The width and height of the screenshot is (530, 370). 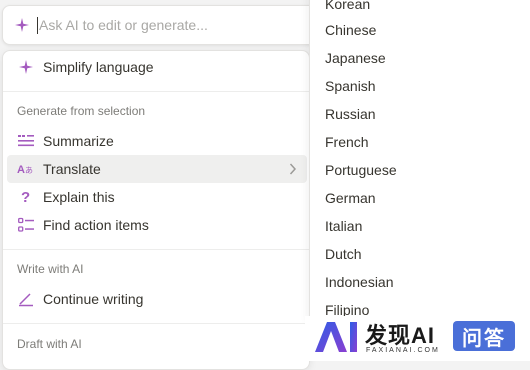 I want to click on language-option-portuguese: Portuguese, so click(x=420, y=170).